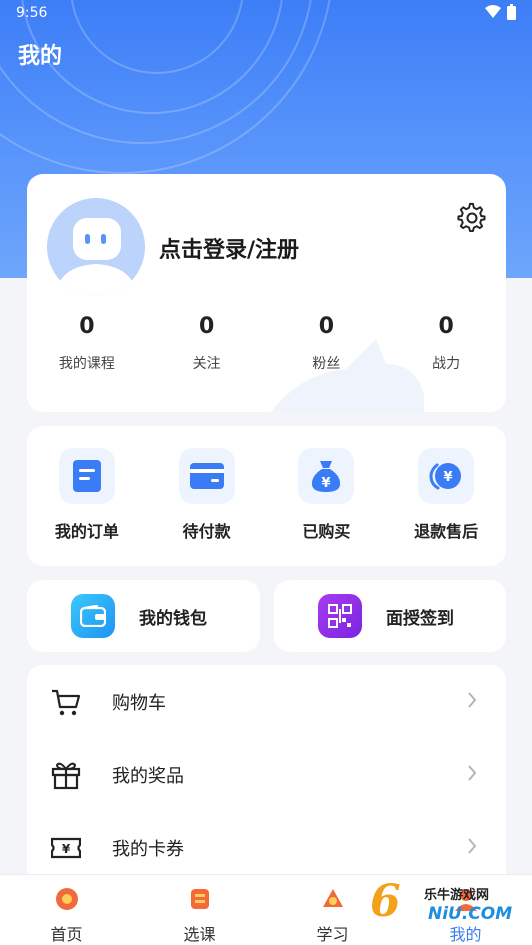 The width and height of the screenshot is (532, 945). What do you see at coordinates (511, 12) in the screenshot?
I see `battery-icon` at bounding box center [511, 12].